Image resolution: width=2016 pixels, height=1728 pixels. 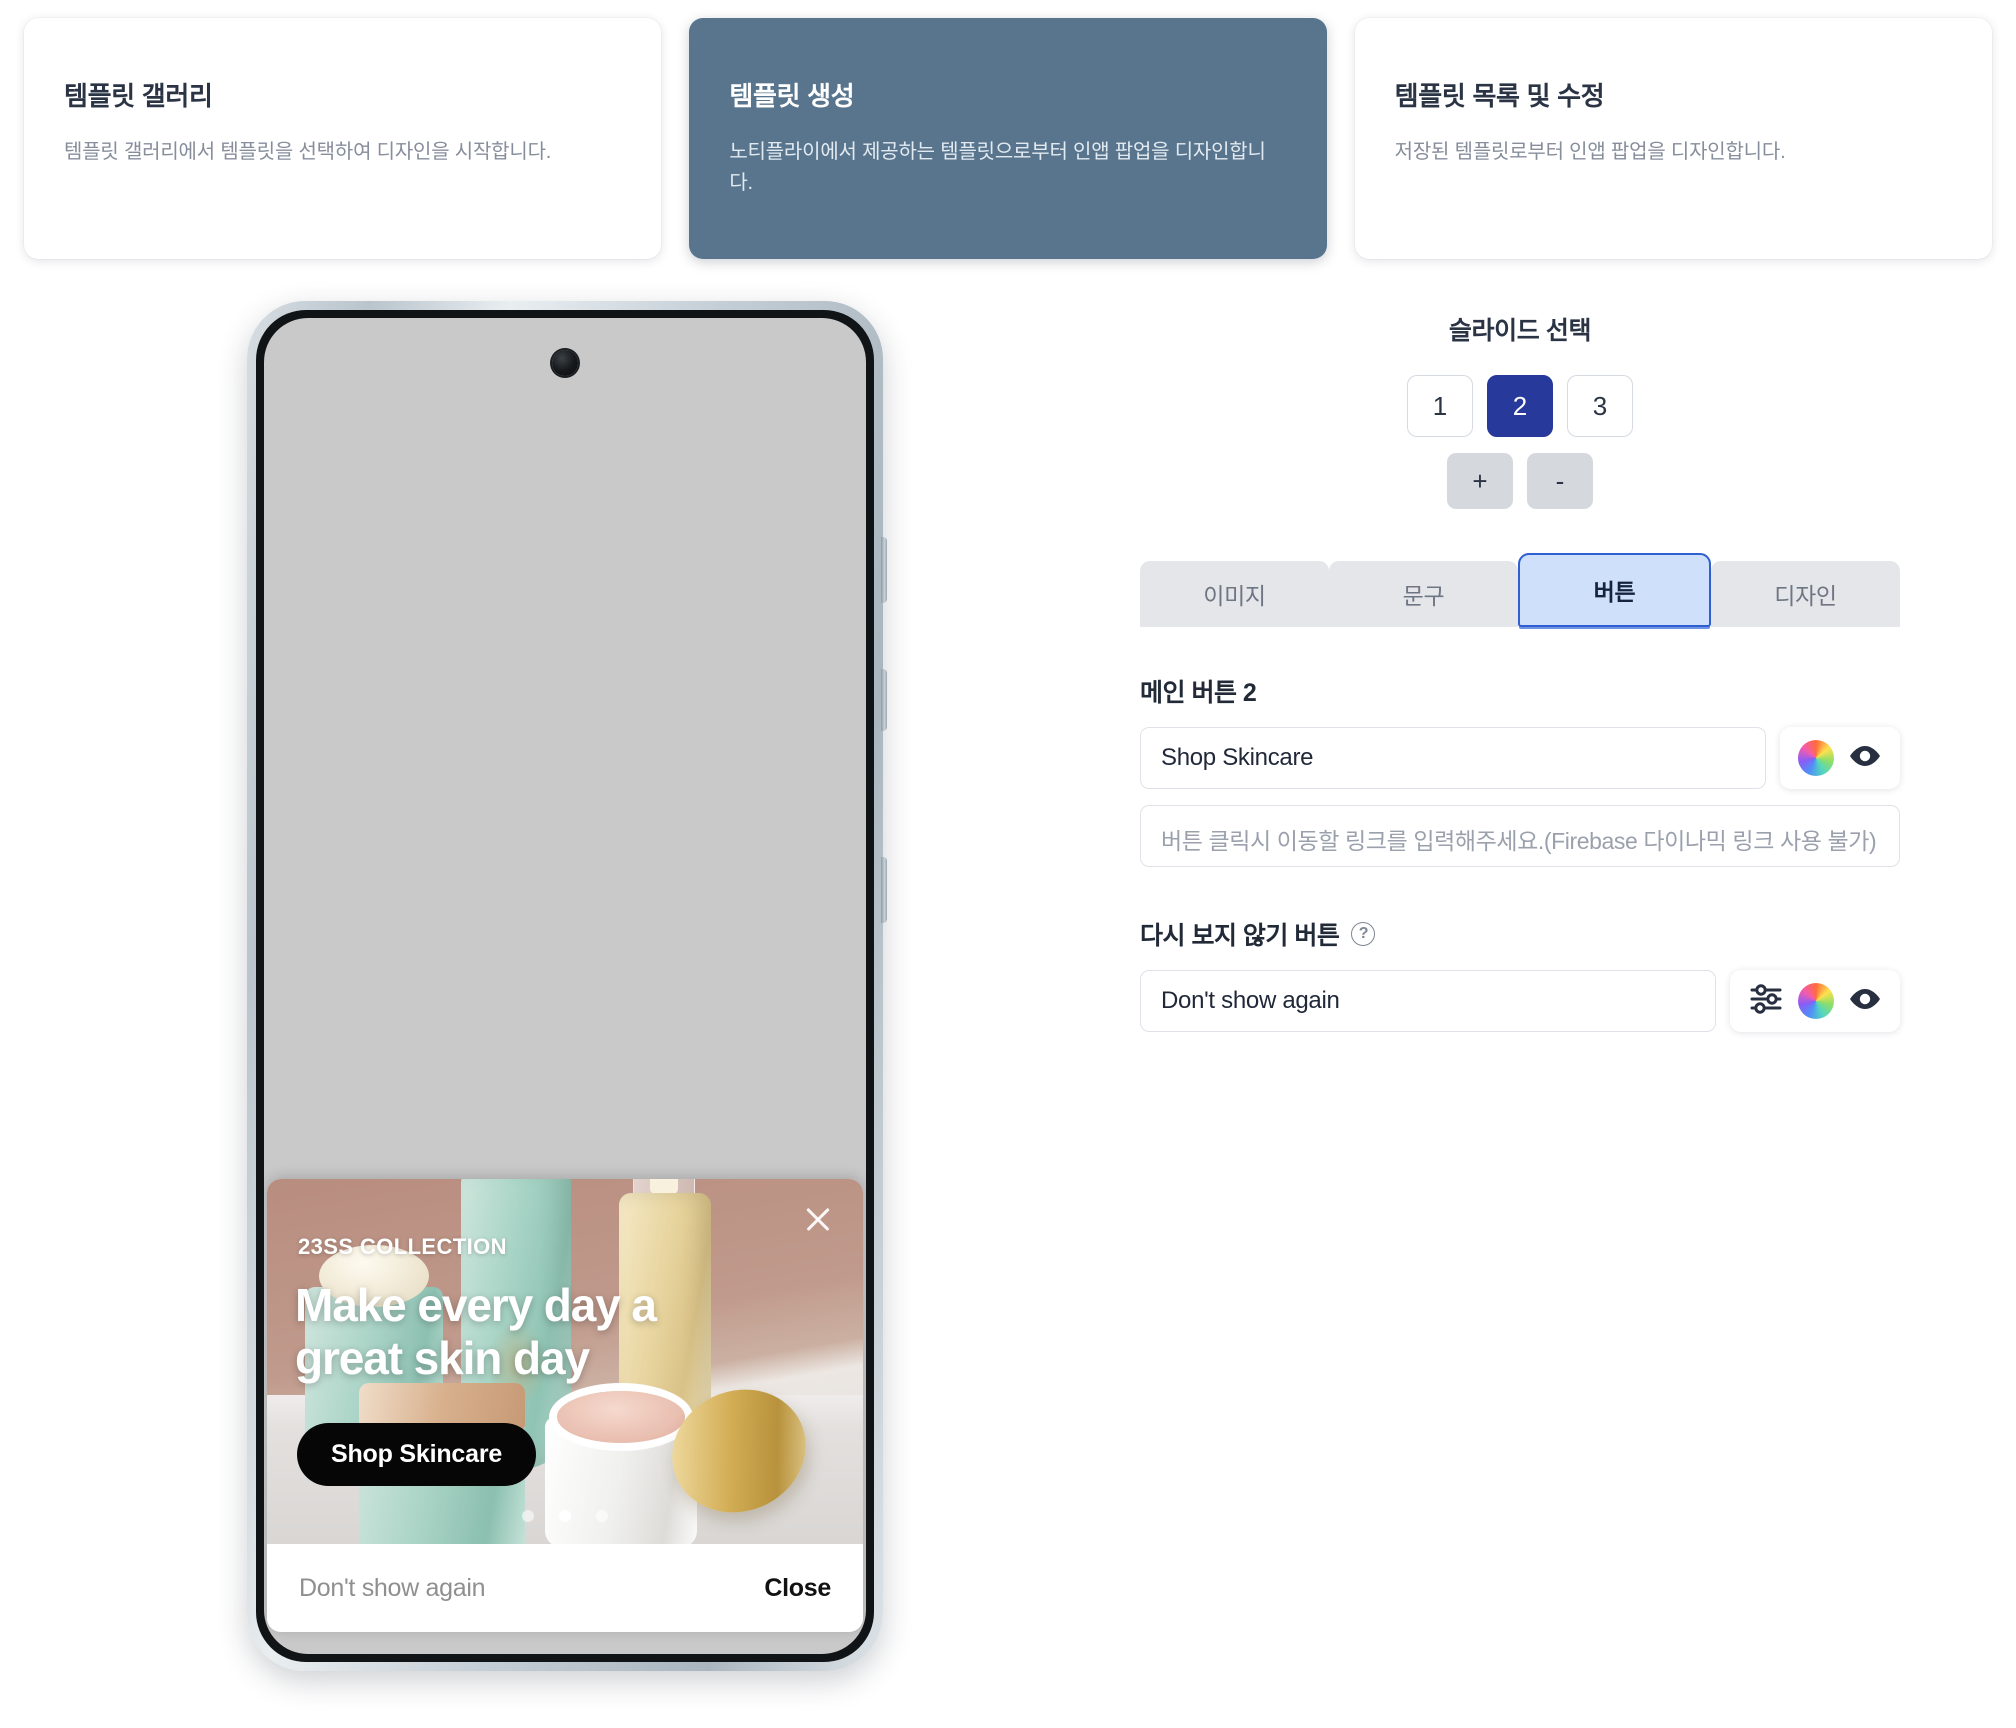 I want to click on popup-eyebrow: 23SS COLLECTION, so click(x=402, y=1246).